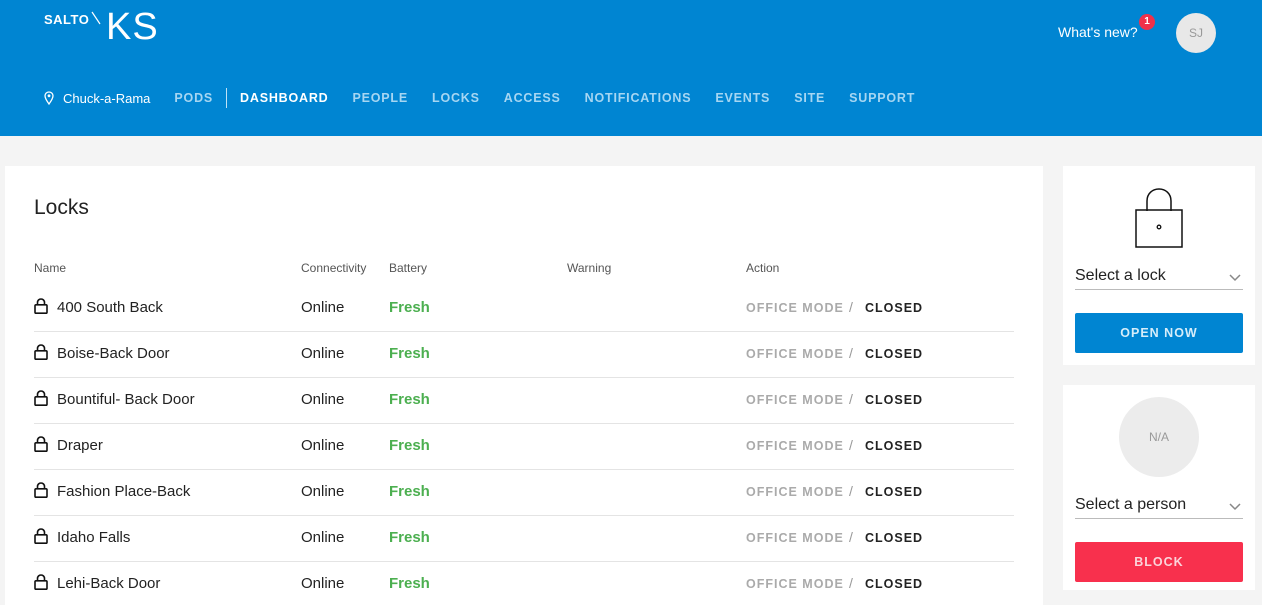 The height and width of the screenshot is (605, 1262). What do you see at coordinates (123, 491) in the screenshot?
I see `lock-name: Fashion Place-Back` at bounding box center [123, 491].